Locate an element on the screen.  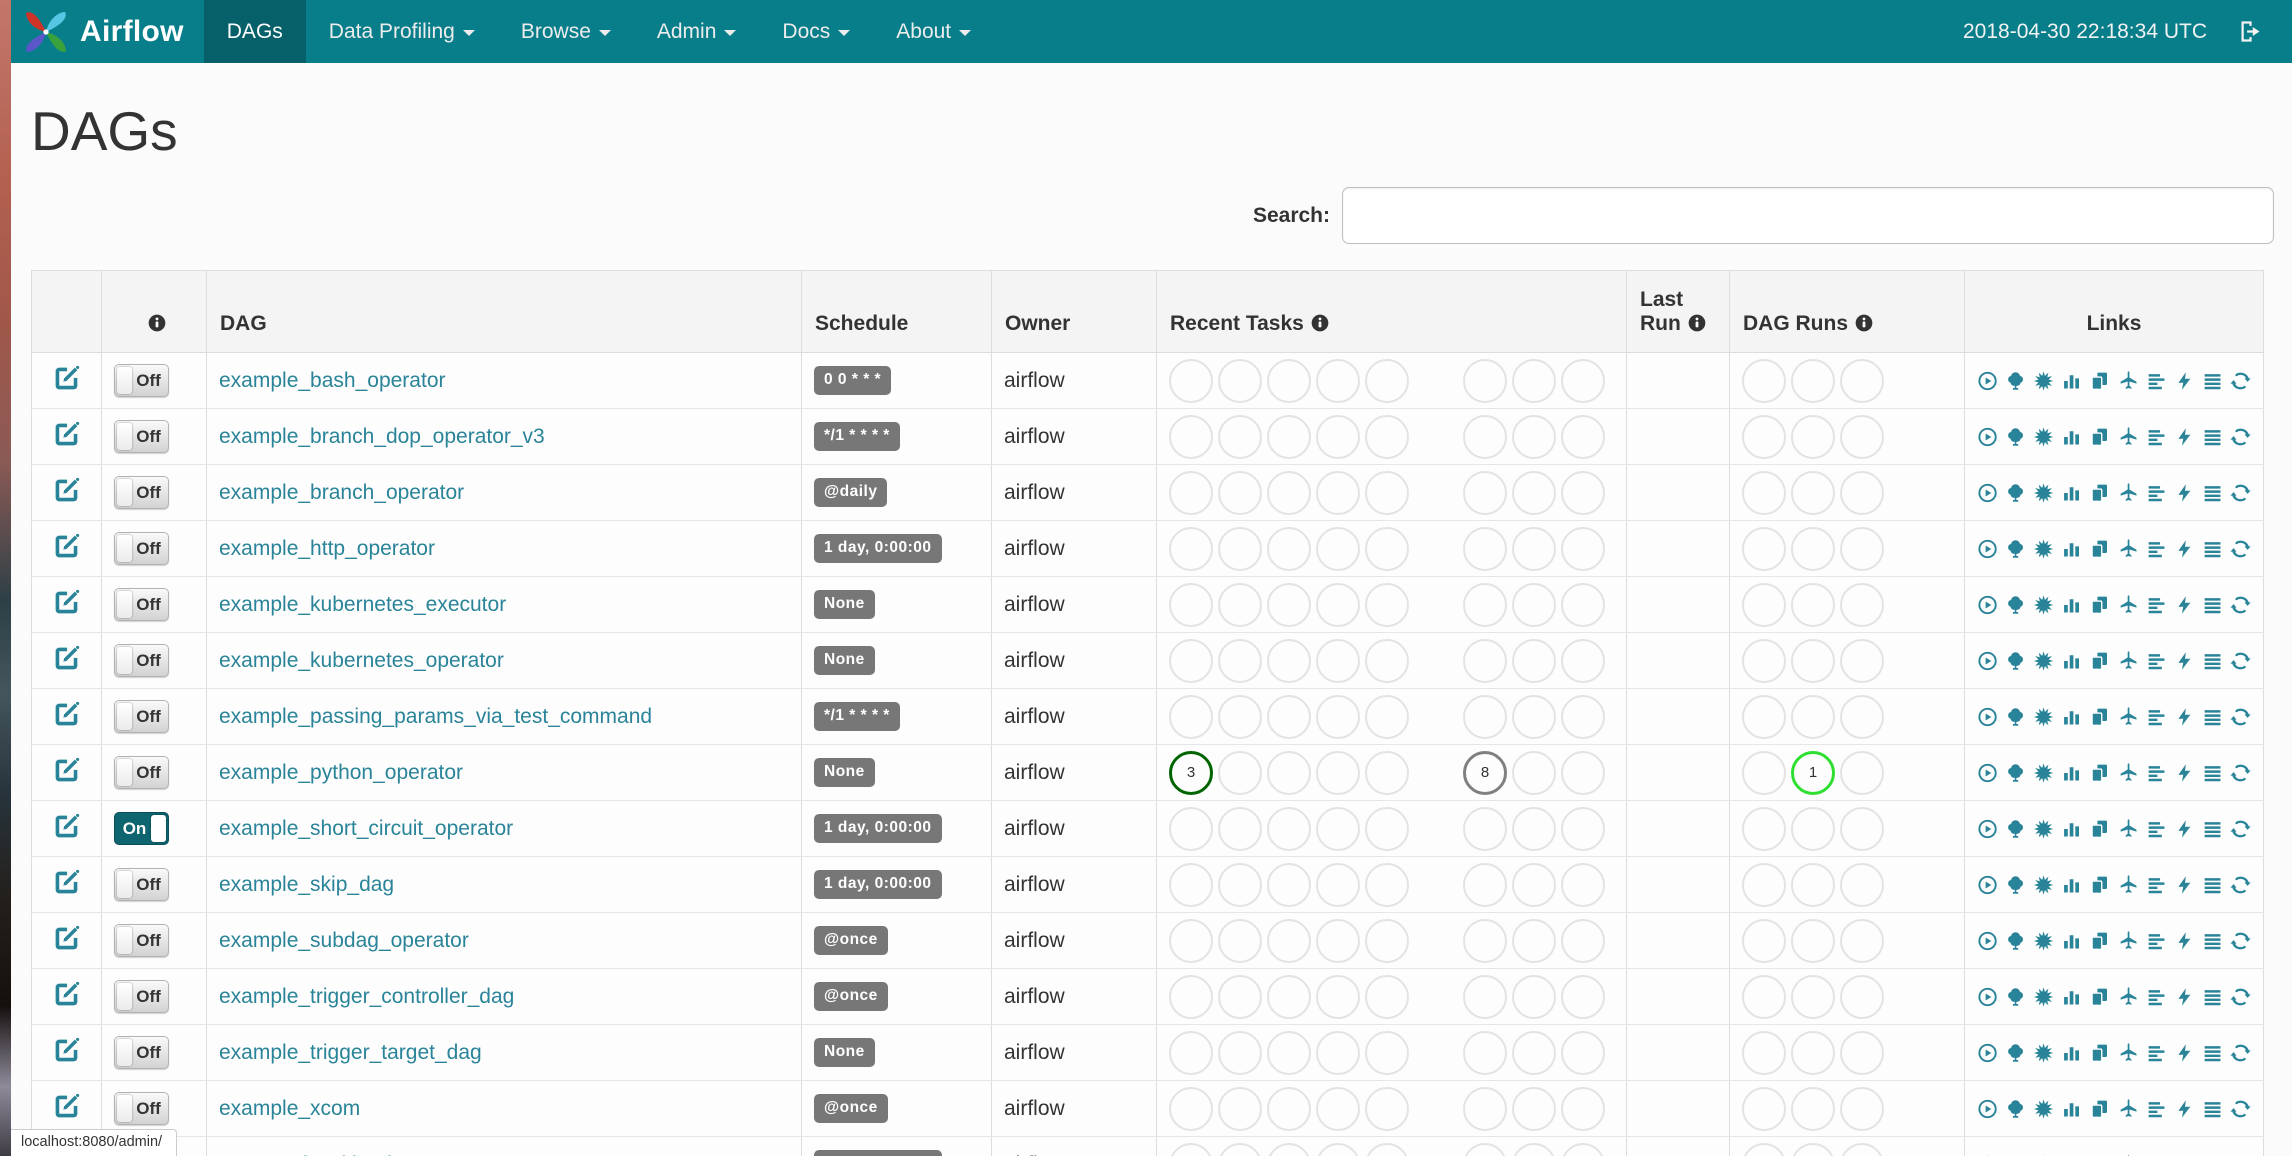
dag-link: example_trigger_controller_dag is located at coordinates (366, 996).